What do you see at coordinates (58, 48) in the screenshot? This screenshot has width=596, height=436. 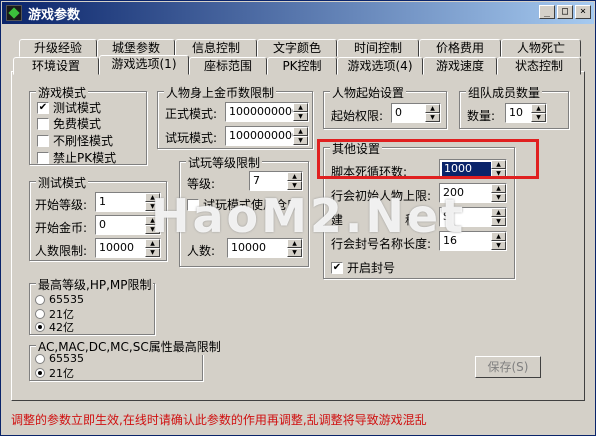 I see `tab-upgrade-exp: 升级经验` at bounding box center [58, 48].